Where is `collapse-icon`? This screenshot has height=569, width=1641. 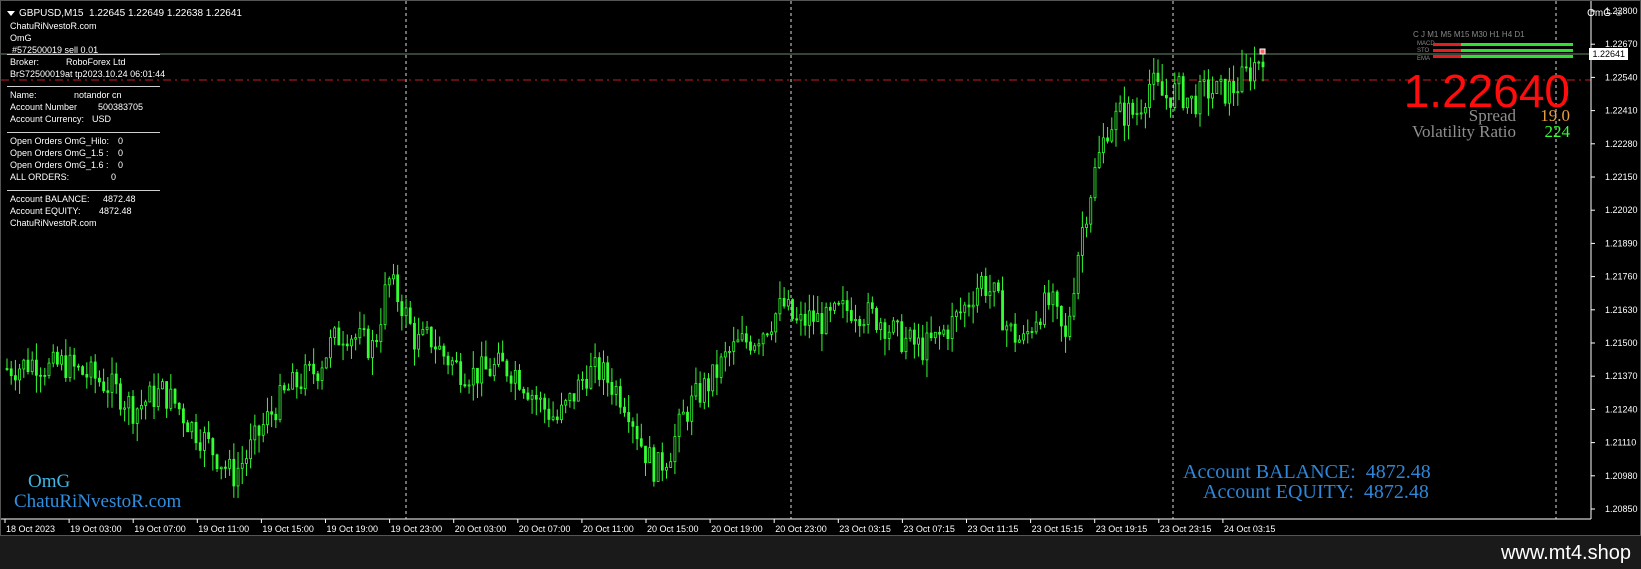 collapse-icon is located at coordinates (11, 13).